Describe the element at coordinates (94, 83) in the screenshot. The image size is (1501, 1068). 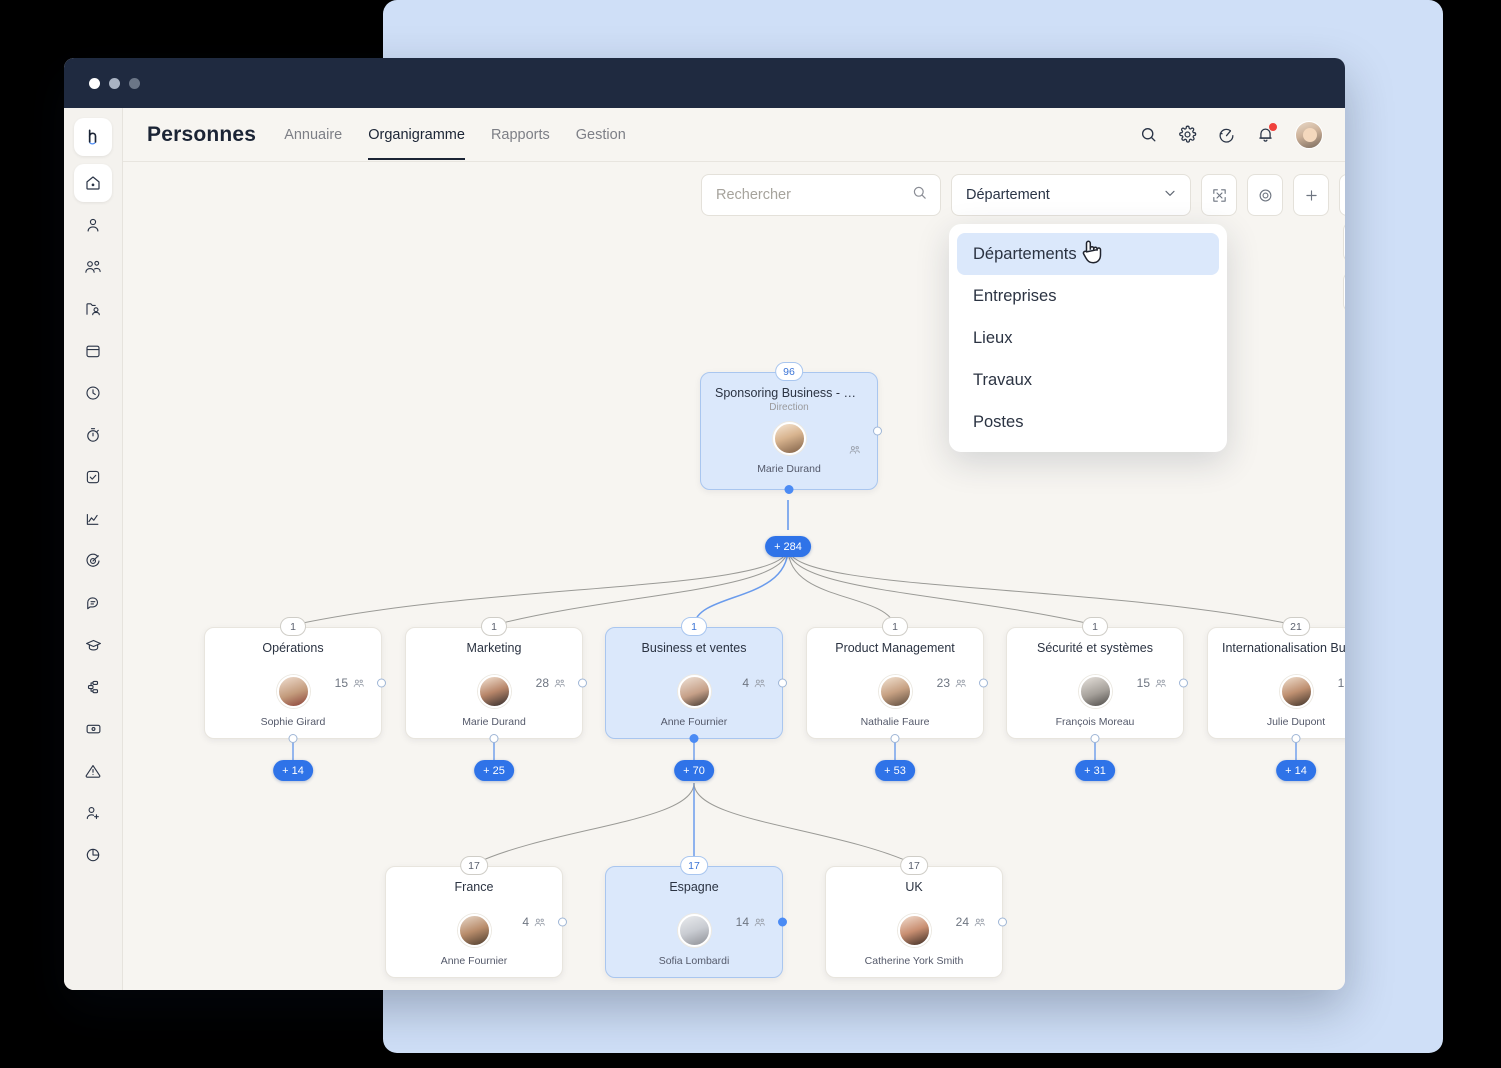
I see `window-close-dot` at that location.